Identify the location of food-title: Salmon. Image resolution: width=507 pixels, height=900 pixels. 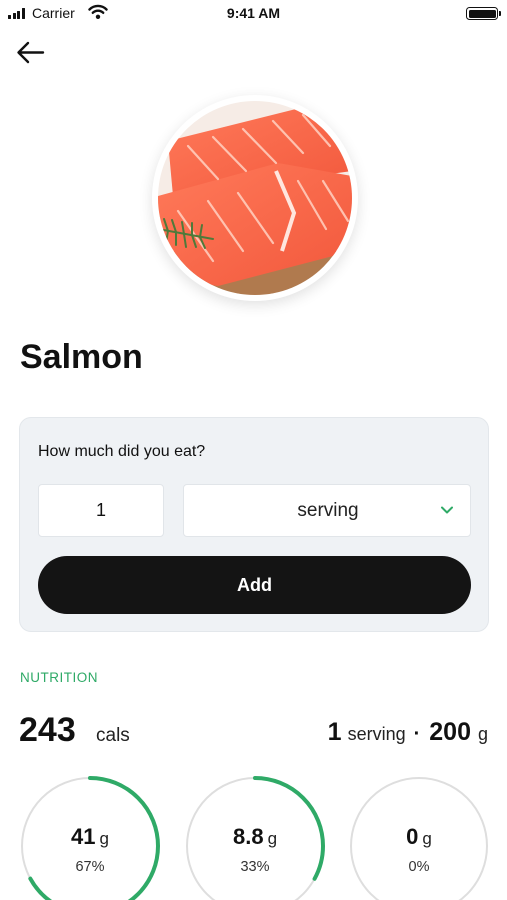
(81, 357).